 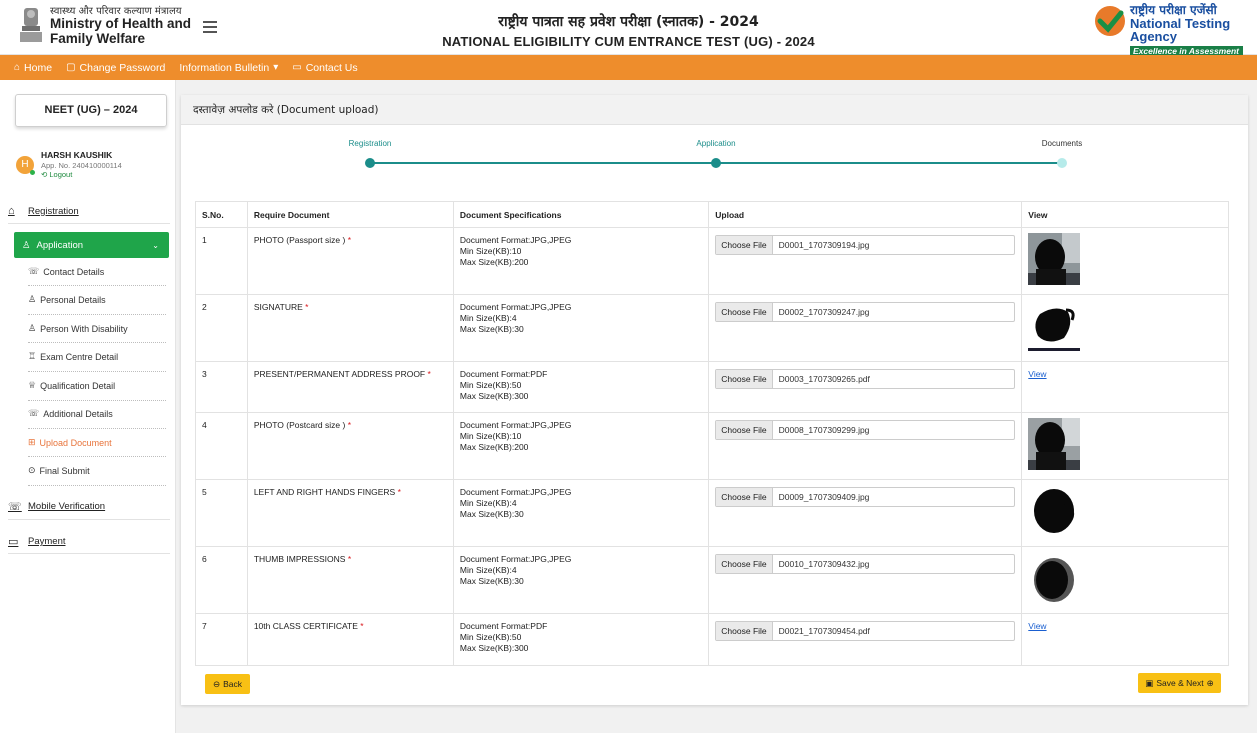 I want to click on file-input: Choose File D0010_1707309432.jpg, so click(x=865, y=564).